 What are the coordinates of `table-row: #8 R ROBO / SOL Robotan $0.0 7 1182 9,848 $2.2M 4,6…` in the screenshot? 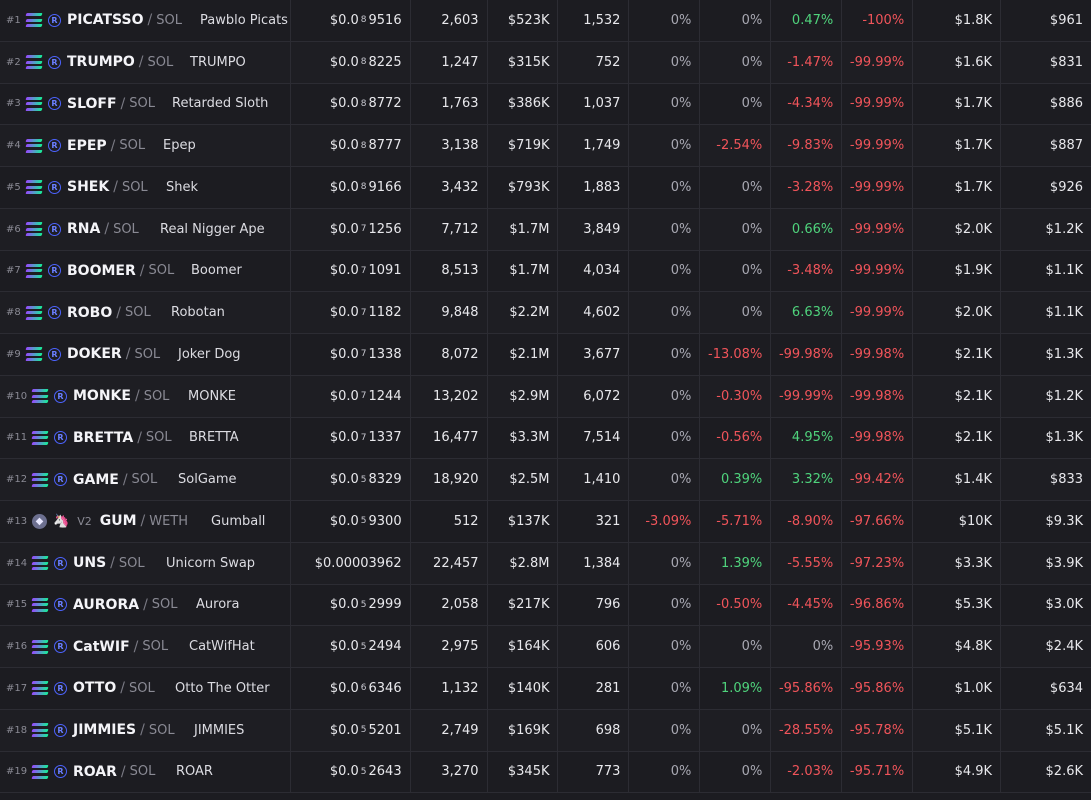 It's located at (545, 313).